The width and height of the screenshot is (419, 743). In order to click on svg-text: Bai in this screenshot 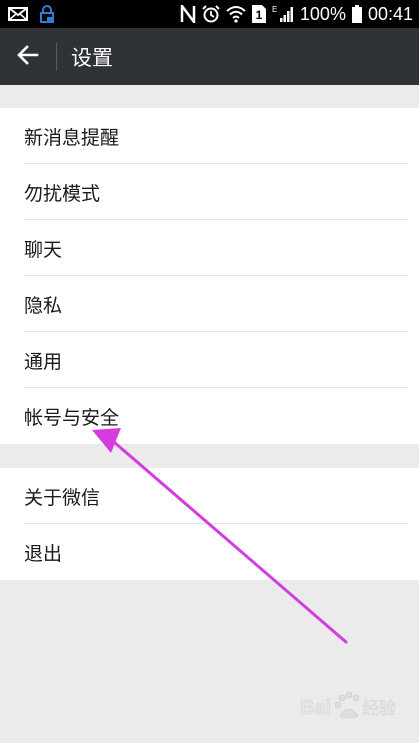, I will do `click(315, 708)`.